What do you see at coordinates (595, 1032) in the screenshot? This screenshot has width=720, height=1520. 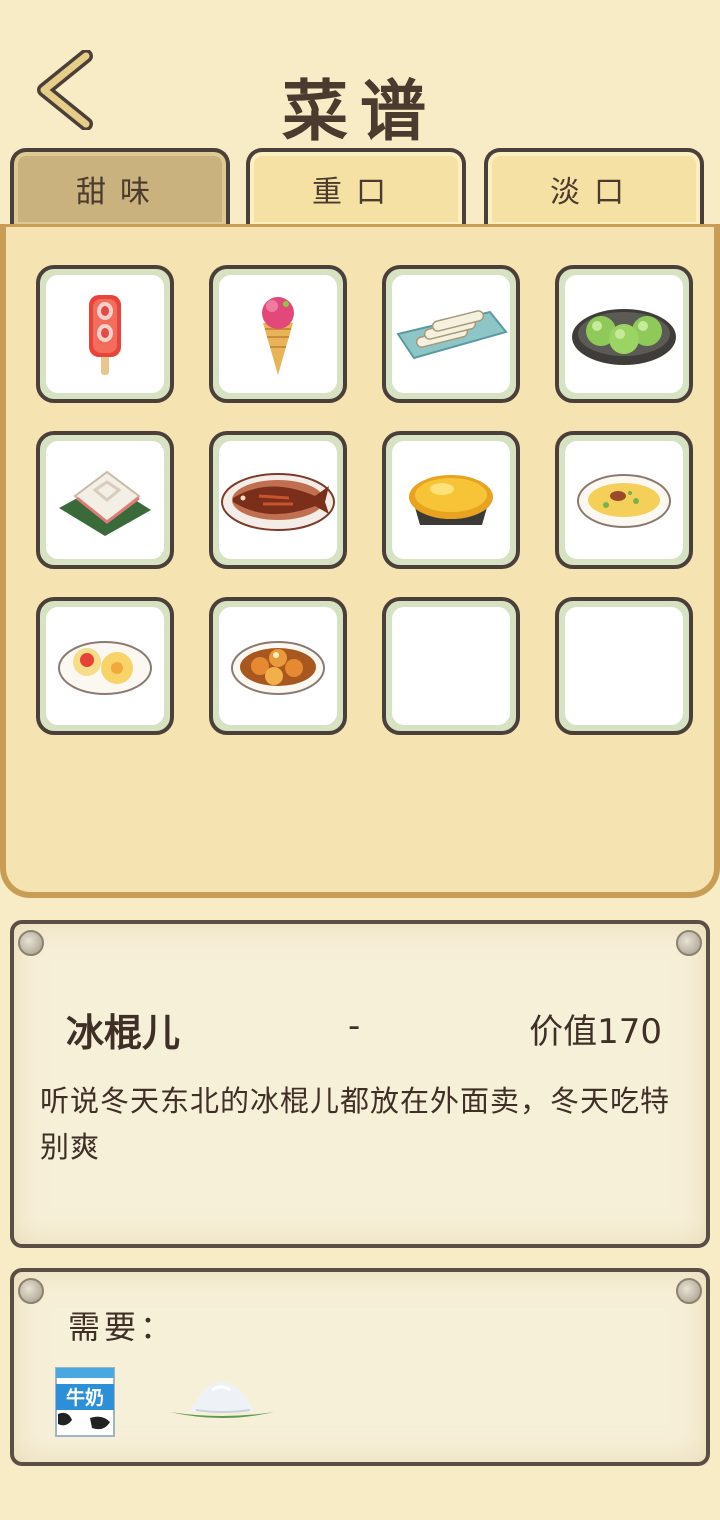 I see `item-value: 价值170` at bounding box center [595, 1032].